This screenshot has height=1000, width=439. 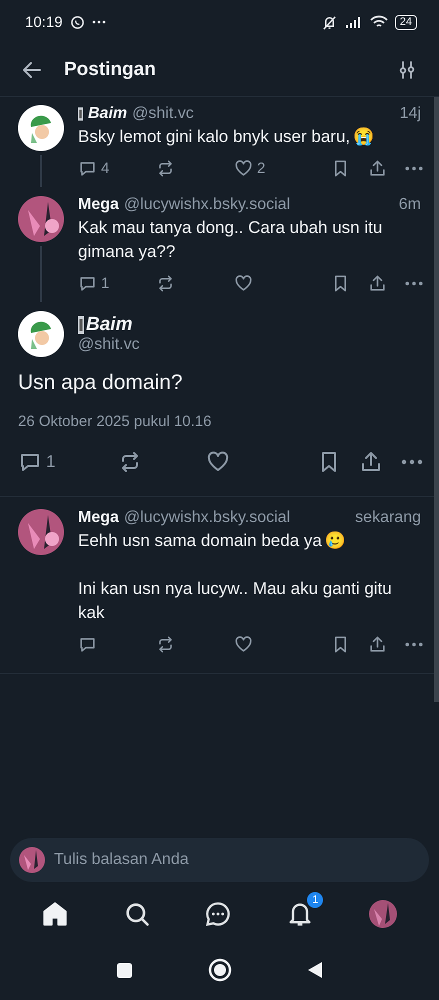 What do you see at coordinates (335, 541) in the screenshot?
I see `emoji: 🥲` at bounding box center [335, 541].